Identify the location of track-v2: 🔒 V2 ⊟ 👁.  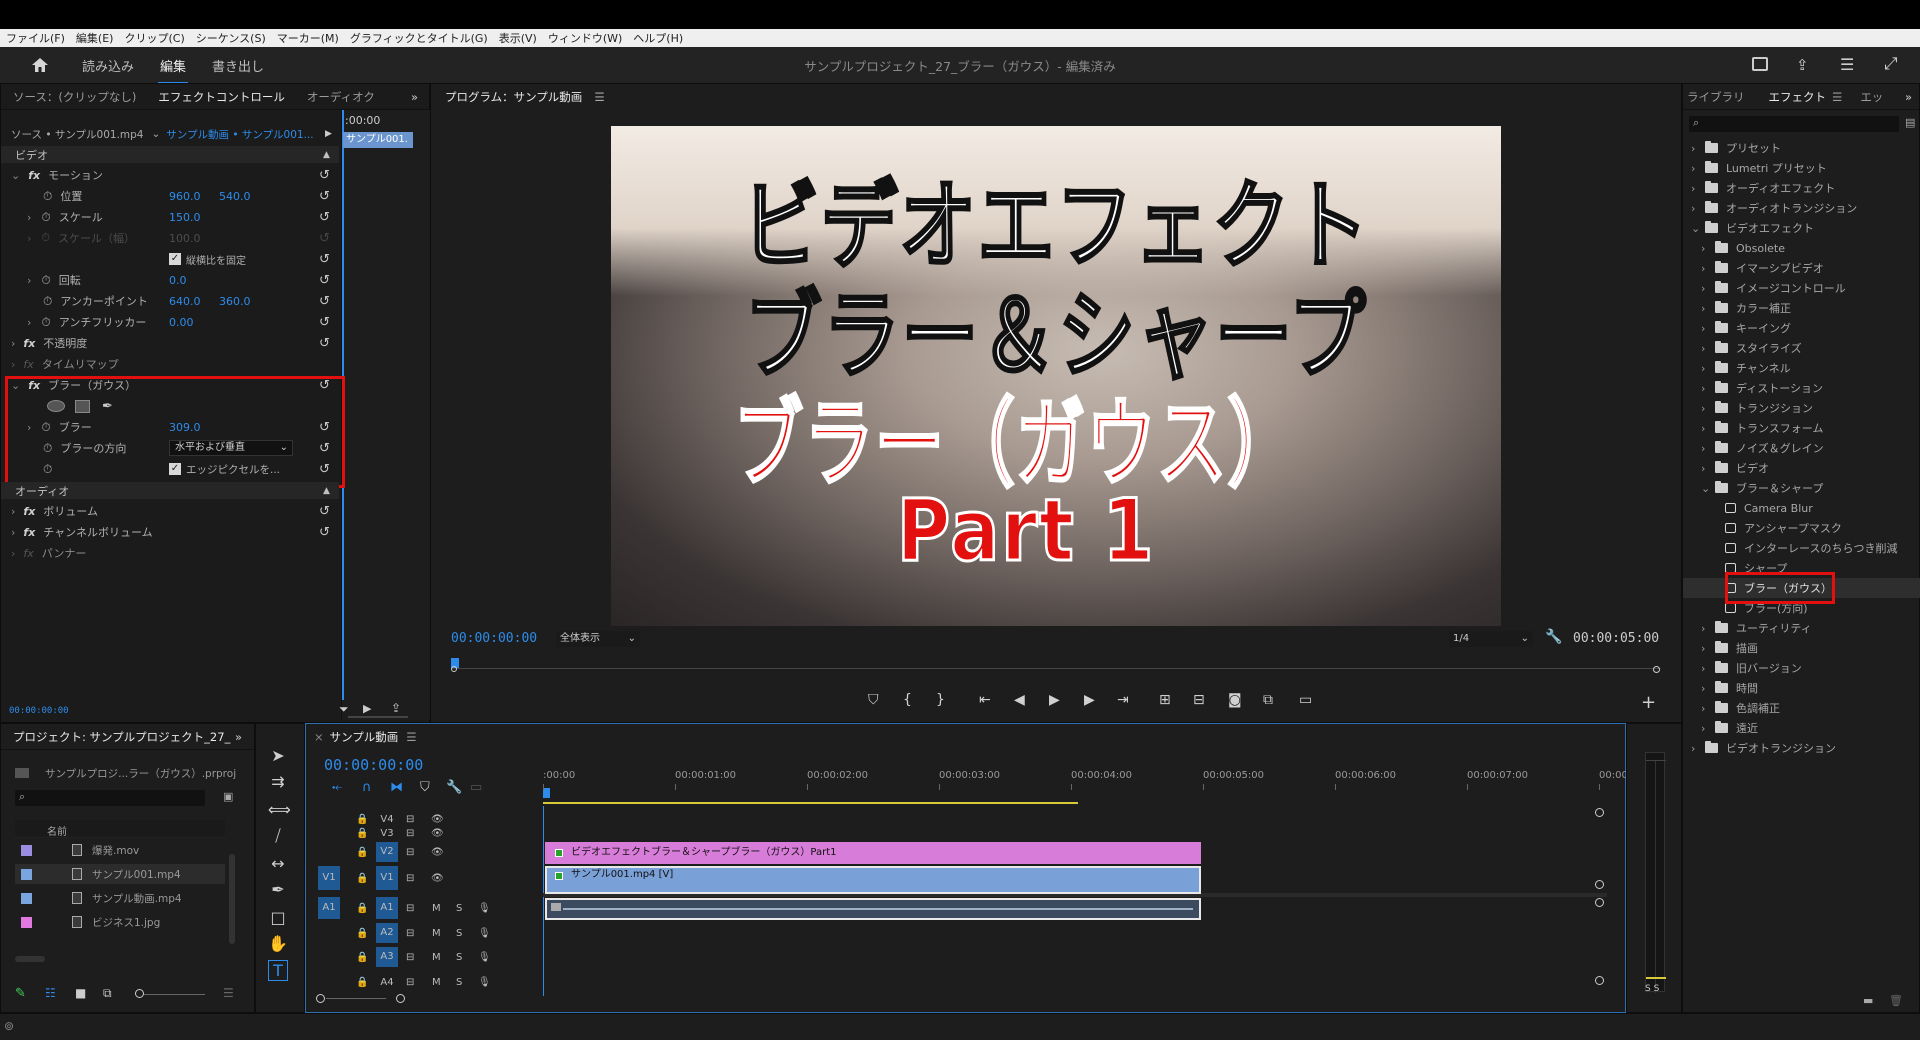
(421, 852).